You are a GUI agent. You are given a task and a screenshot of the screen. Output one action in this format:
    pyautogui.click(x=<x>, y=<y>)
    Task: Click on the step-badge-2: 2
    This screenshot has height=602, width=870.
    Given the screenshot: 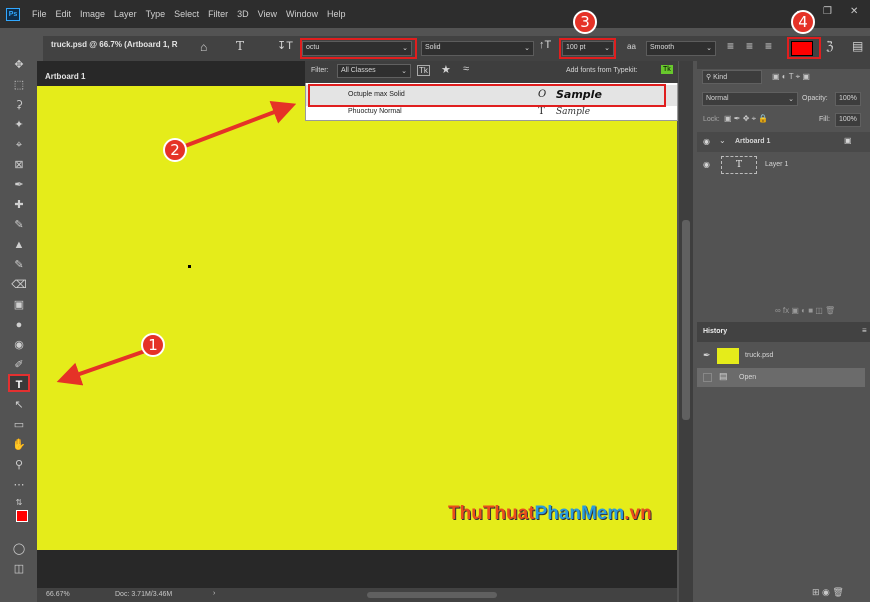 What is the action you would take?
    pyautogui.click(x=175, y=150)
    